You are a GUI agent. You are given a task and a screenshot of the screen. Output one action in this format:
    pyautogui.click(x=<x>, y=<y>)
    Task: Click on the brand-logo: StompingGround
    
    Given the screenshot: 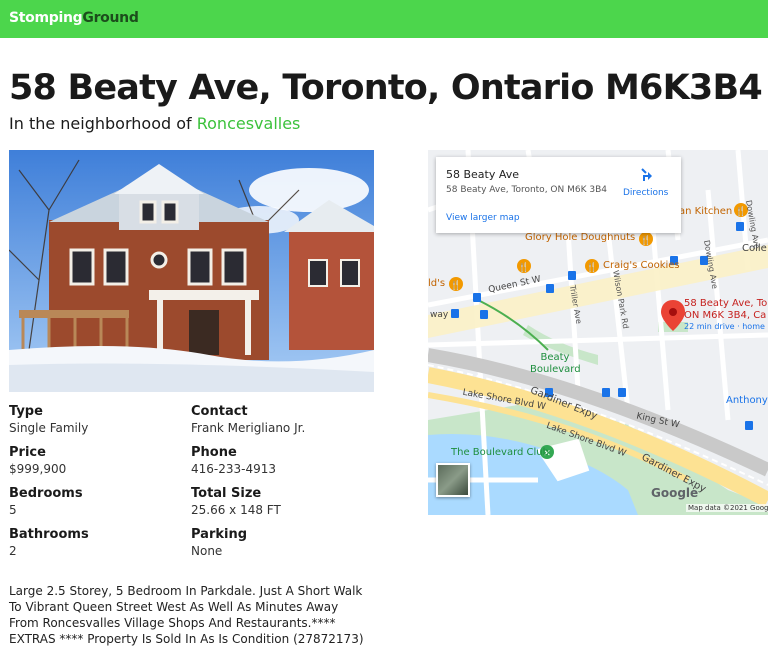 What is the action you would take?
    pyautogui.click(x=74, y=18)
    